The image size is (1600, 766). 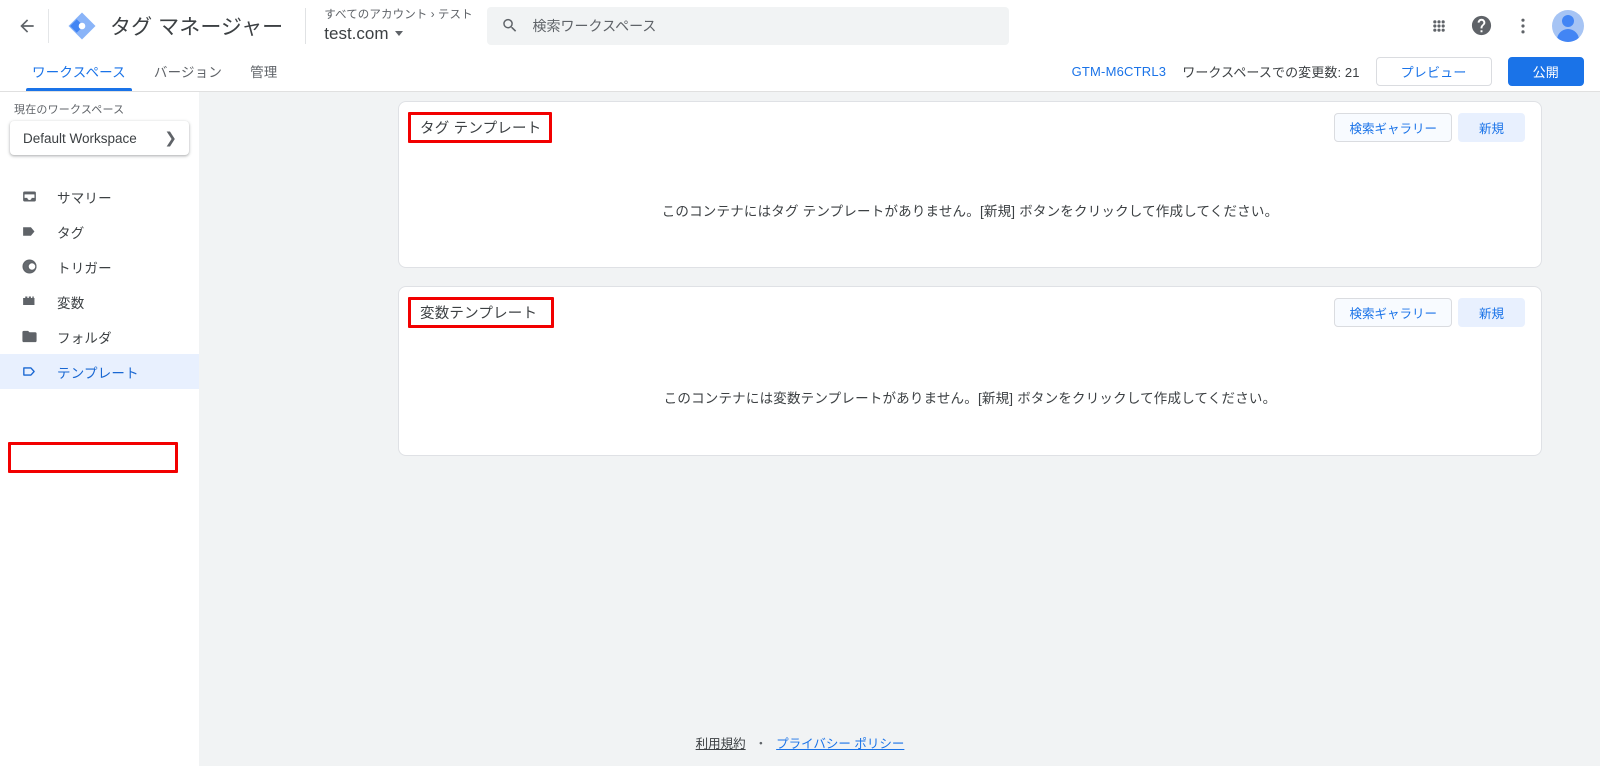 I want to click on header-icon-group, so click(x=1505, y=25).